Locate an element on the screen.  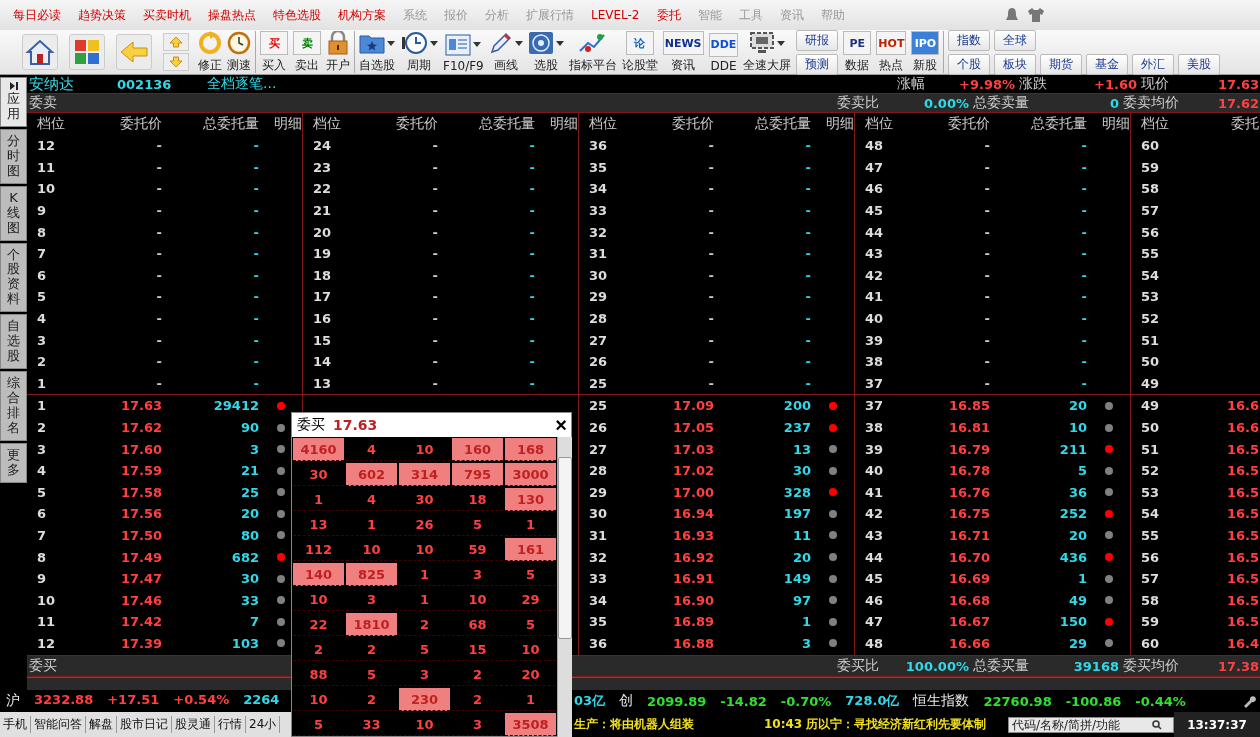
ticker-tab: 手机 is located at coordinates (15, 724).